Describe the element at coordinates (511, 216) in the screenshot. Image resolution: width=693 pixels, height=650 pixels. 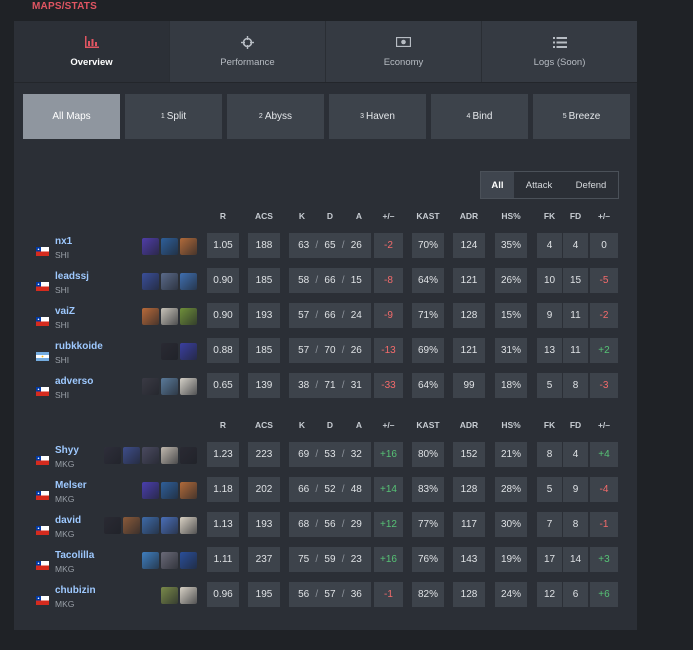
I see `column-header-hs: HS%` at that location.